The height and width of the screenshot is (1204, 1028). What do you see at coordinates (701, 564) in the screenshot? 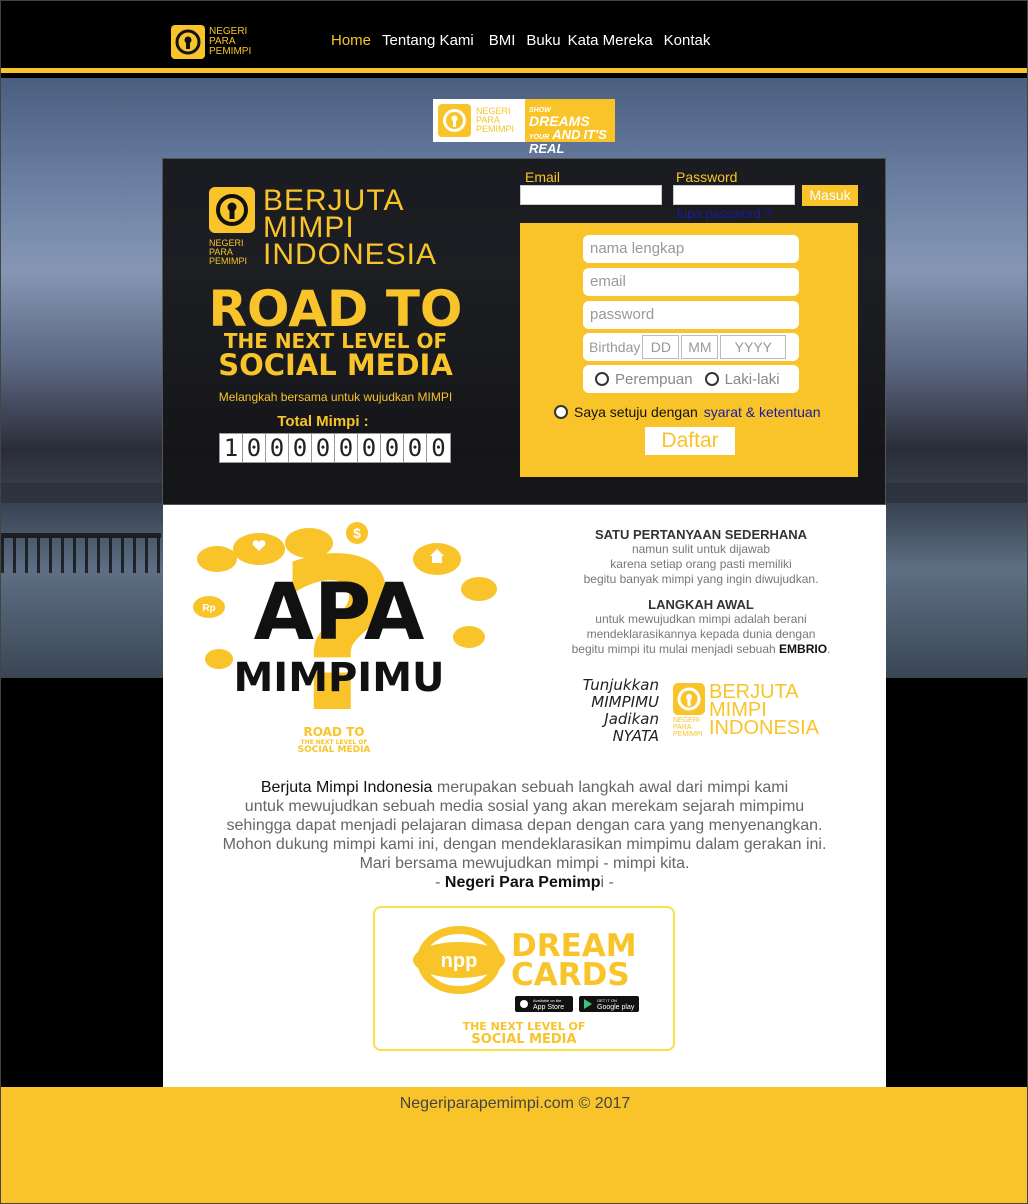
I see `q1-line: karena setiap orang pasti memiliki` at bounding box center [701, 564].